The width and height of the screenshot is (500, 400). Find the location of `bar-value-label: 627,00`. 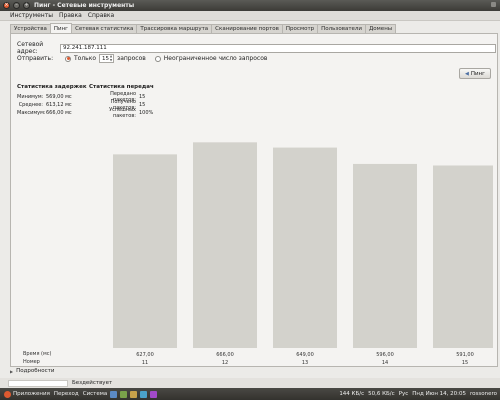

bar-value-label: 627,00 is located at coordinates (145, 355).